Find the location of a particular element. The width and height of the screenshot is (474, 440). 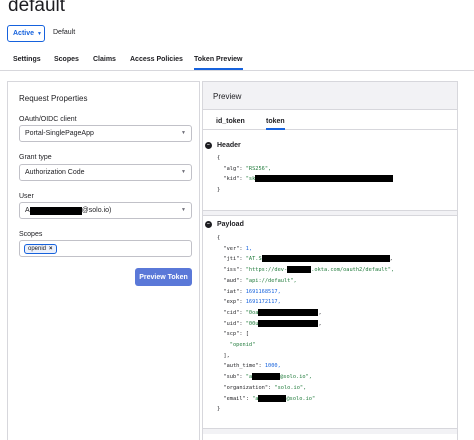

json-value: @solo.io", is located at coordinates (296, 377).